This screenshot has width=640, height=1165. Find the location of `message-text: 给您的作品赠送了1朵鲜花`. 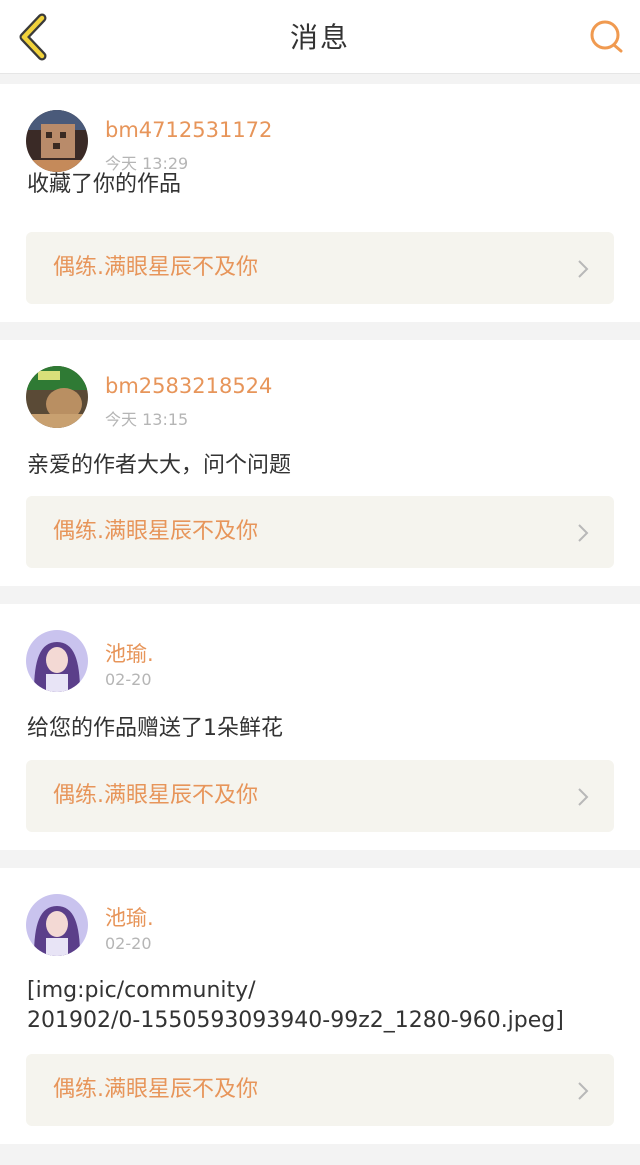

message-text: 给您的作品赠送了1朵鲜花 is located at coordinates (155, 728).